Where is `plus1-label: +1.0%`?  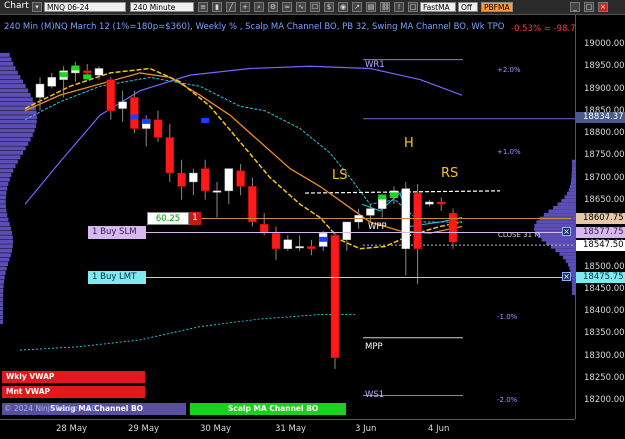
plus1-label: +1.0% is located at coordinates (509, 152).